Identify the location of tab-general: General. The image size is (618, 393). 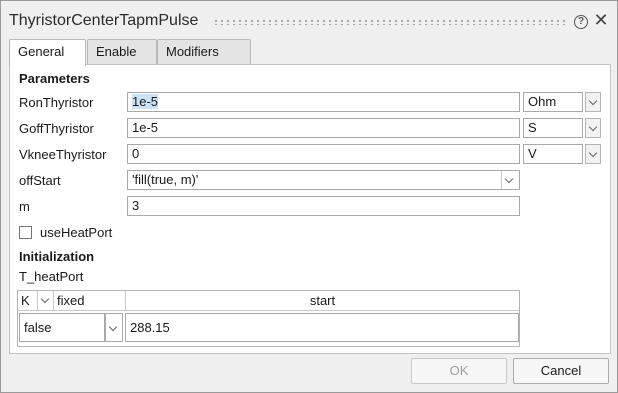
(47, 52).